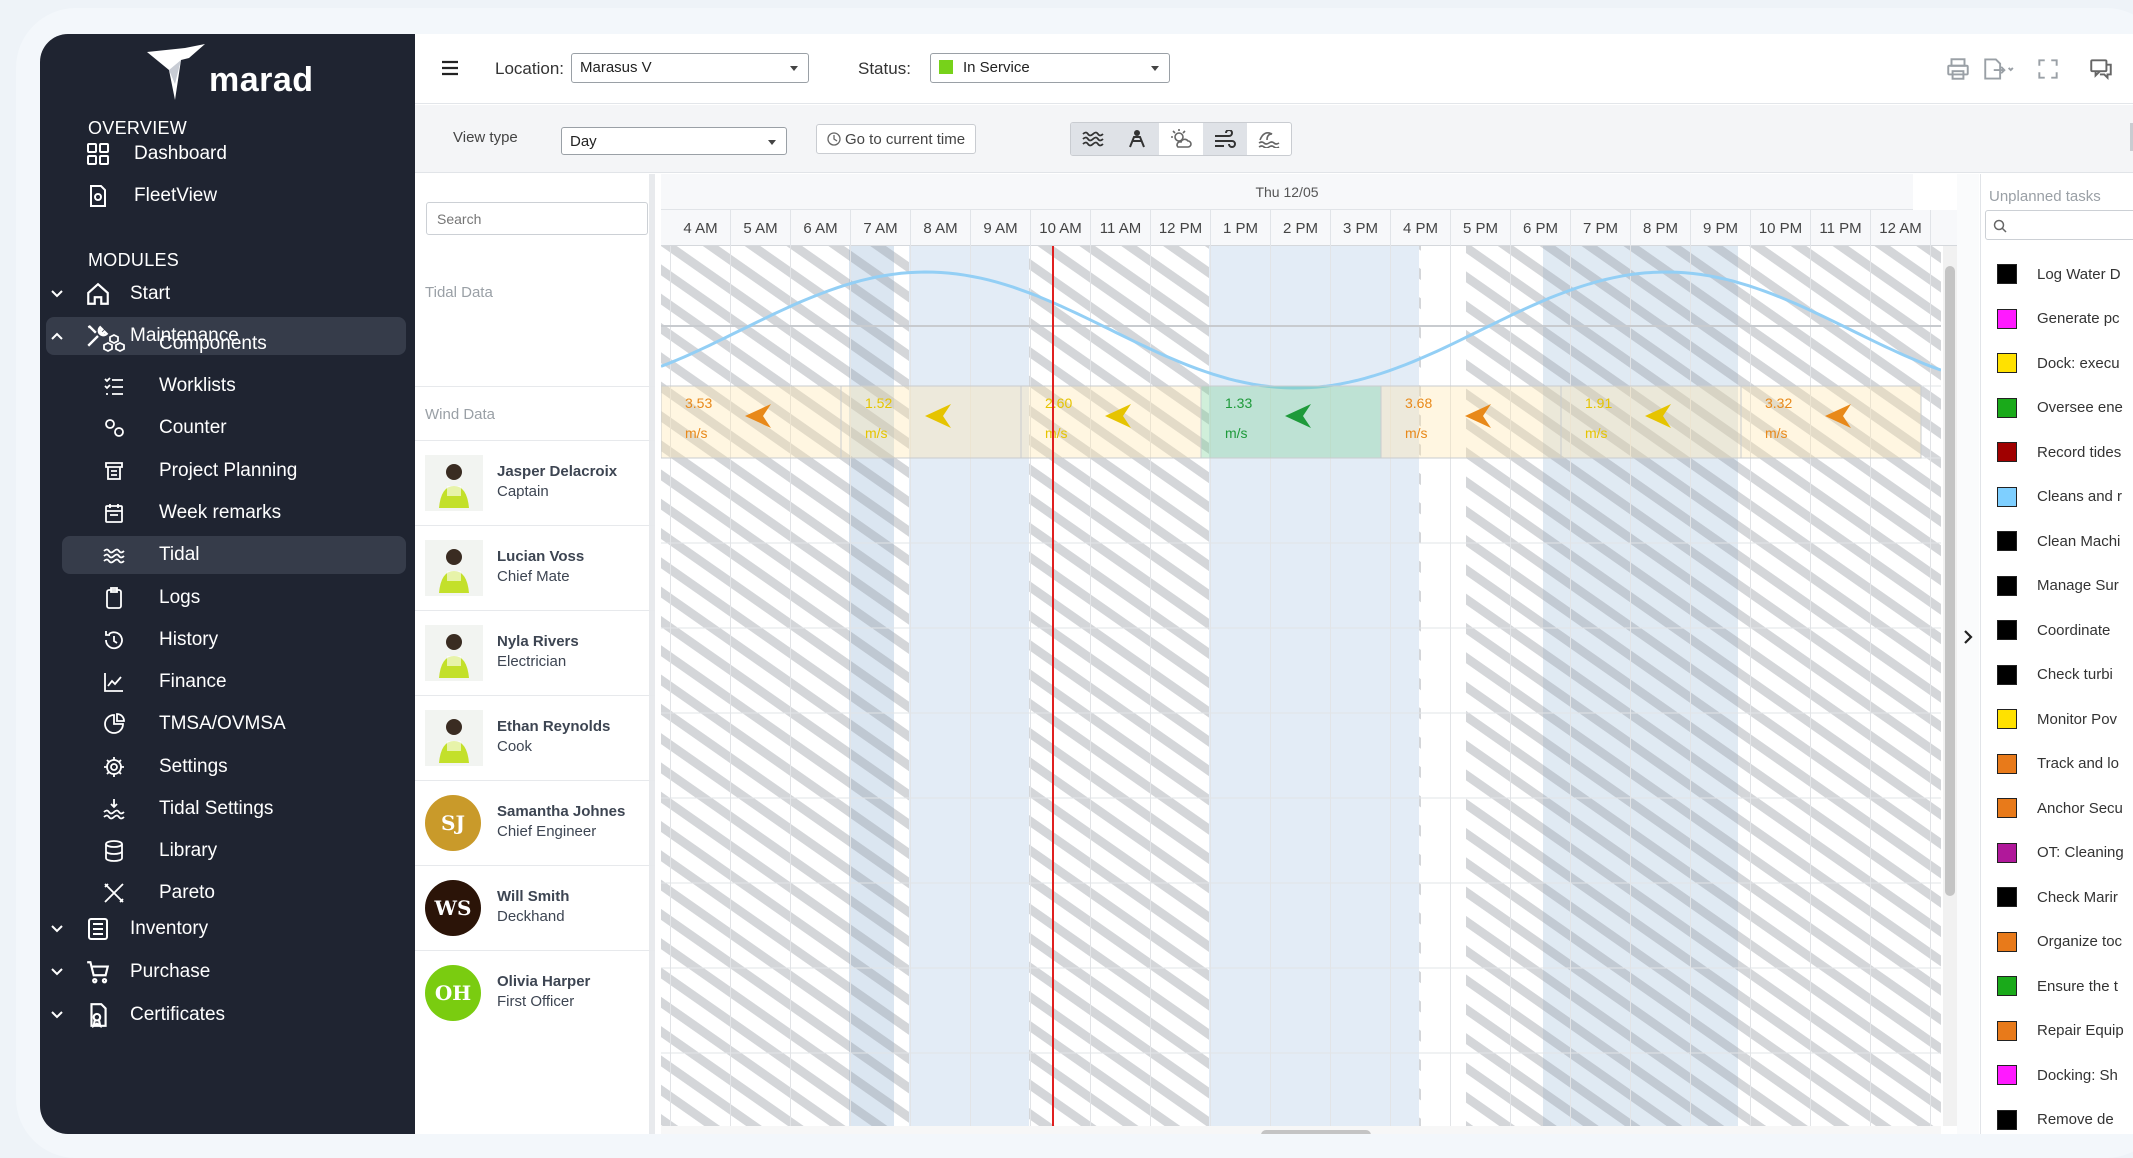  I want to click on status-select: In Service, so click(1050, 68).